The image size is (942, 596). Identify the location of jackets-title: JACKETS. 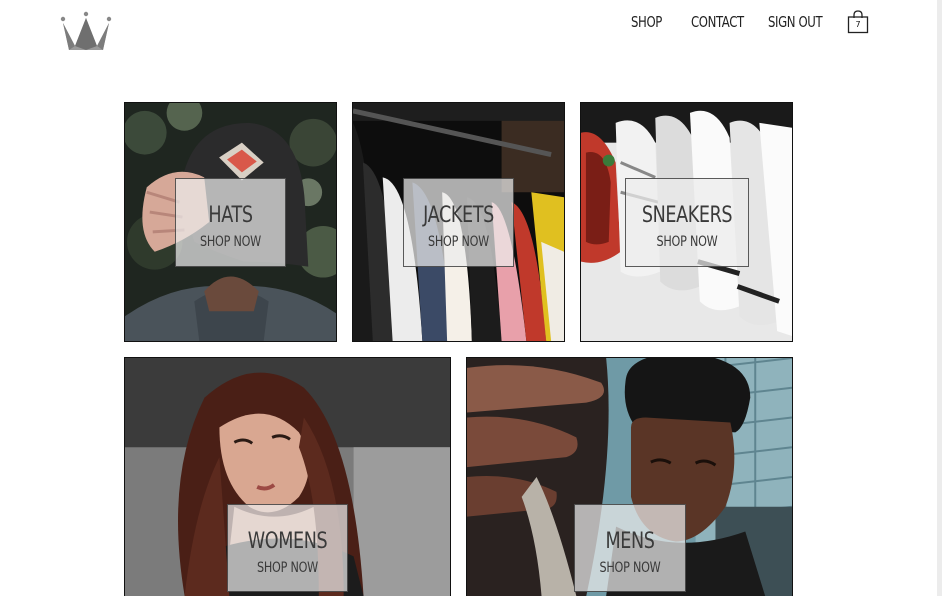
(458, 215).